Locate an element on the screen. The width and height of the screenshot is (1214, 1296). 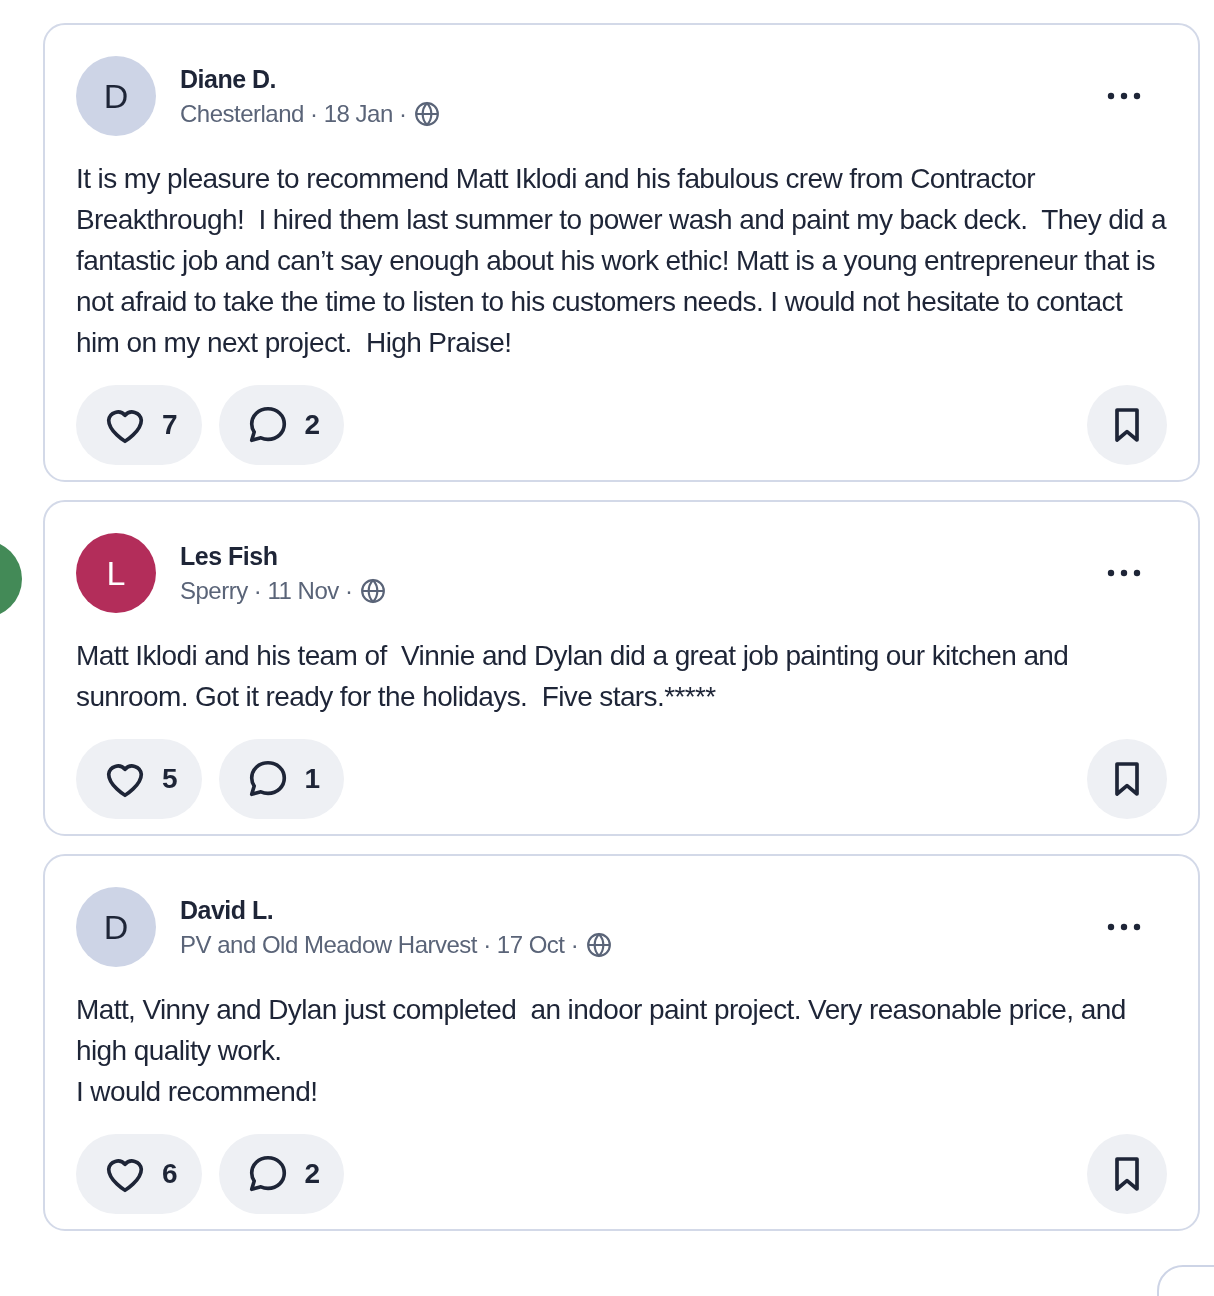
comment-button: 1 is located at coordinates (281, 779).